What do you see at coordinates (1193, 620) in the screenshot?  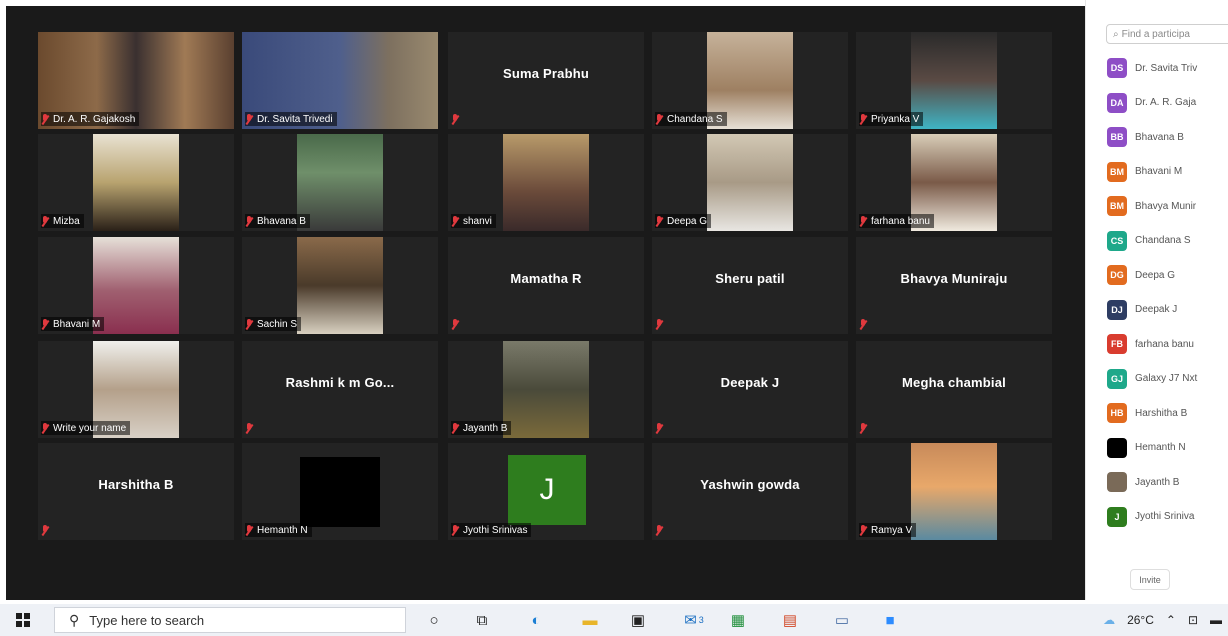 I see `network-icon: ⊡` at bounding box center [1193, 620].